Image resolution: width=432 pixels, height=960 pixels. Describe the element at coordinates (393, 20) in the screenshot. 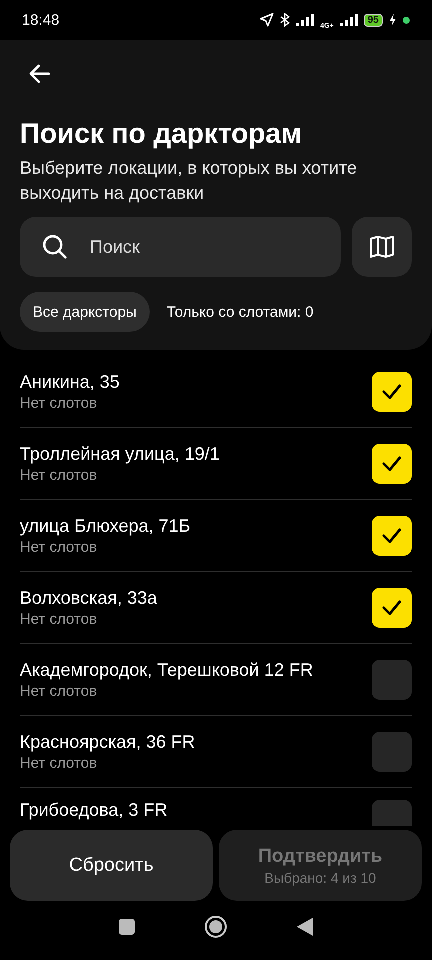

I see `charging-icon` at that location.